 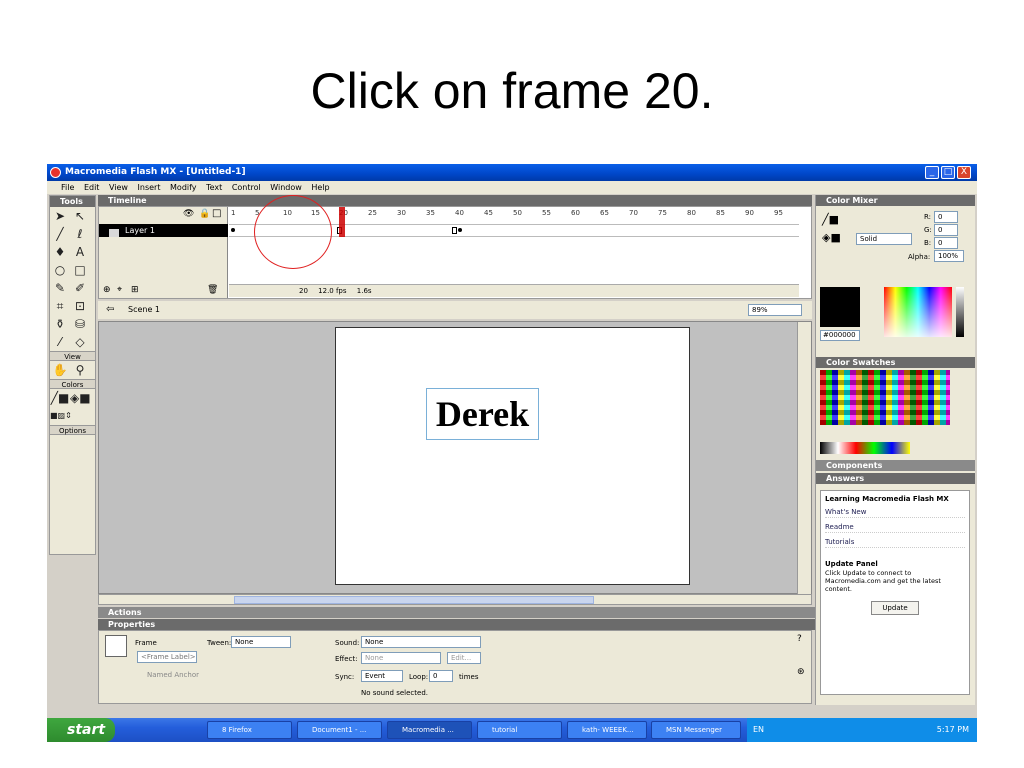 What do you see at coordinates (55, 172) in the screenshot?
I see `flash-logo-icon` at bounding box center [55, 172].